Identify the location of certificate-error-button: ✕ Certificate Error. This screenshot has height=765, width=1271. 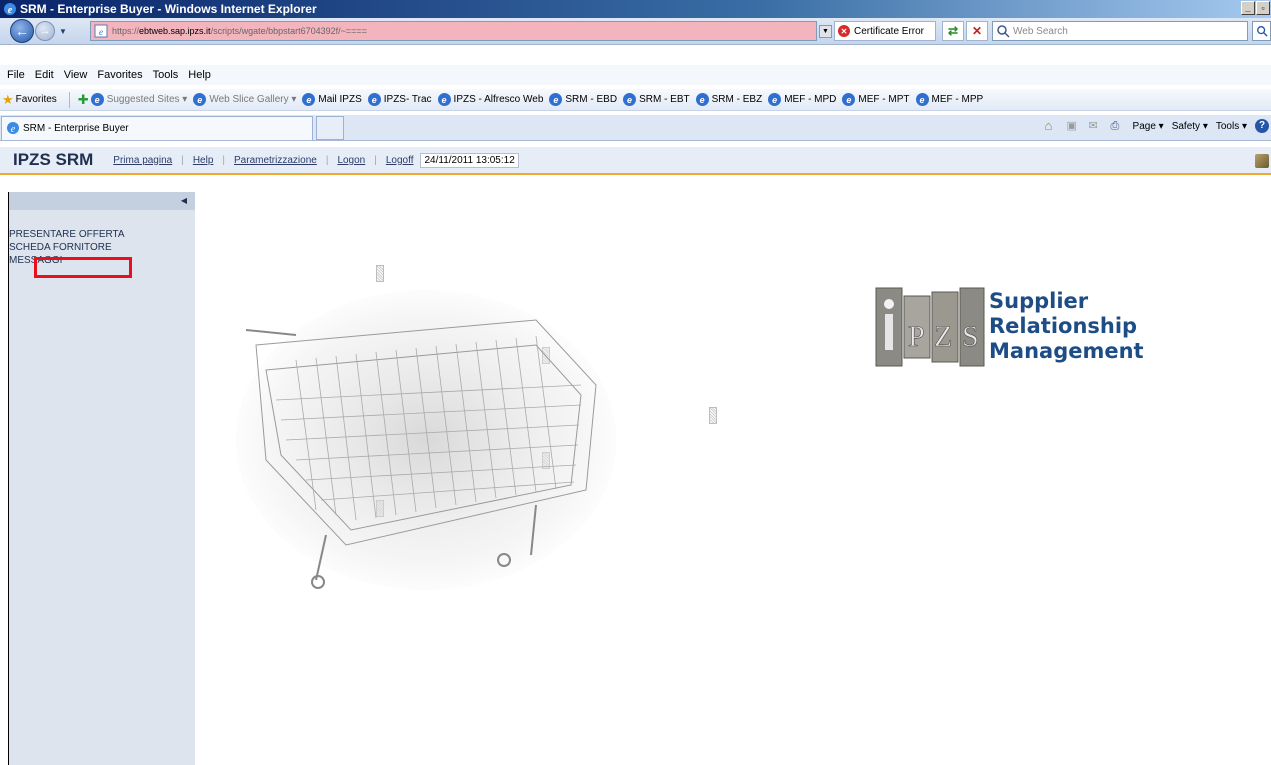
(885, 31).